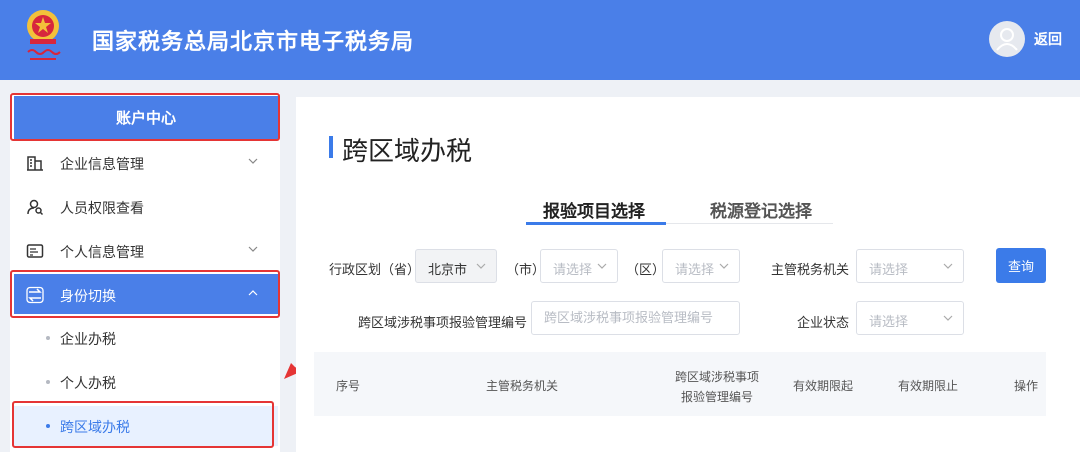 This screenshot has height=452, width=1080. What do you see at coordinates (146, 294) in the screenshot?
I see `sidebar-item-identity-switch: 身份切换` at bounding box center [146, 294].